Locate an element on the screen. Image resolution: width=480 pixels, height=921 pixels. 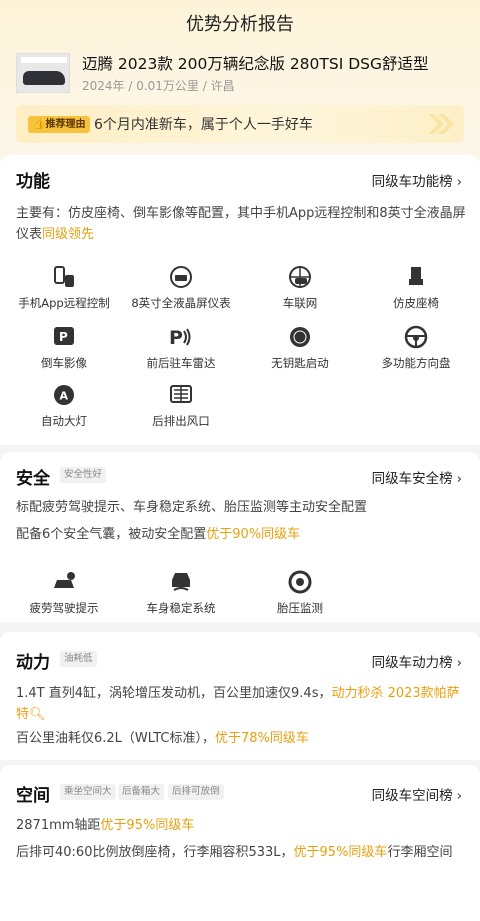
feature-label: 自动大灯 is located at coordinates (64, 421).